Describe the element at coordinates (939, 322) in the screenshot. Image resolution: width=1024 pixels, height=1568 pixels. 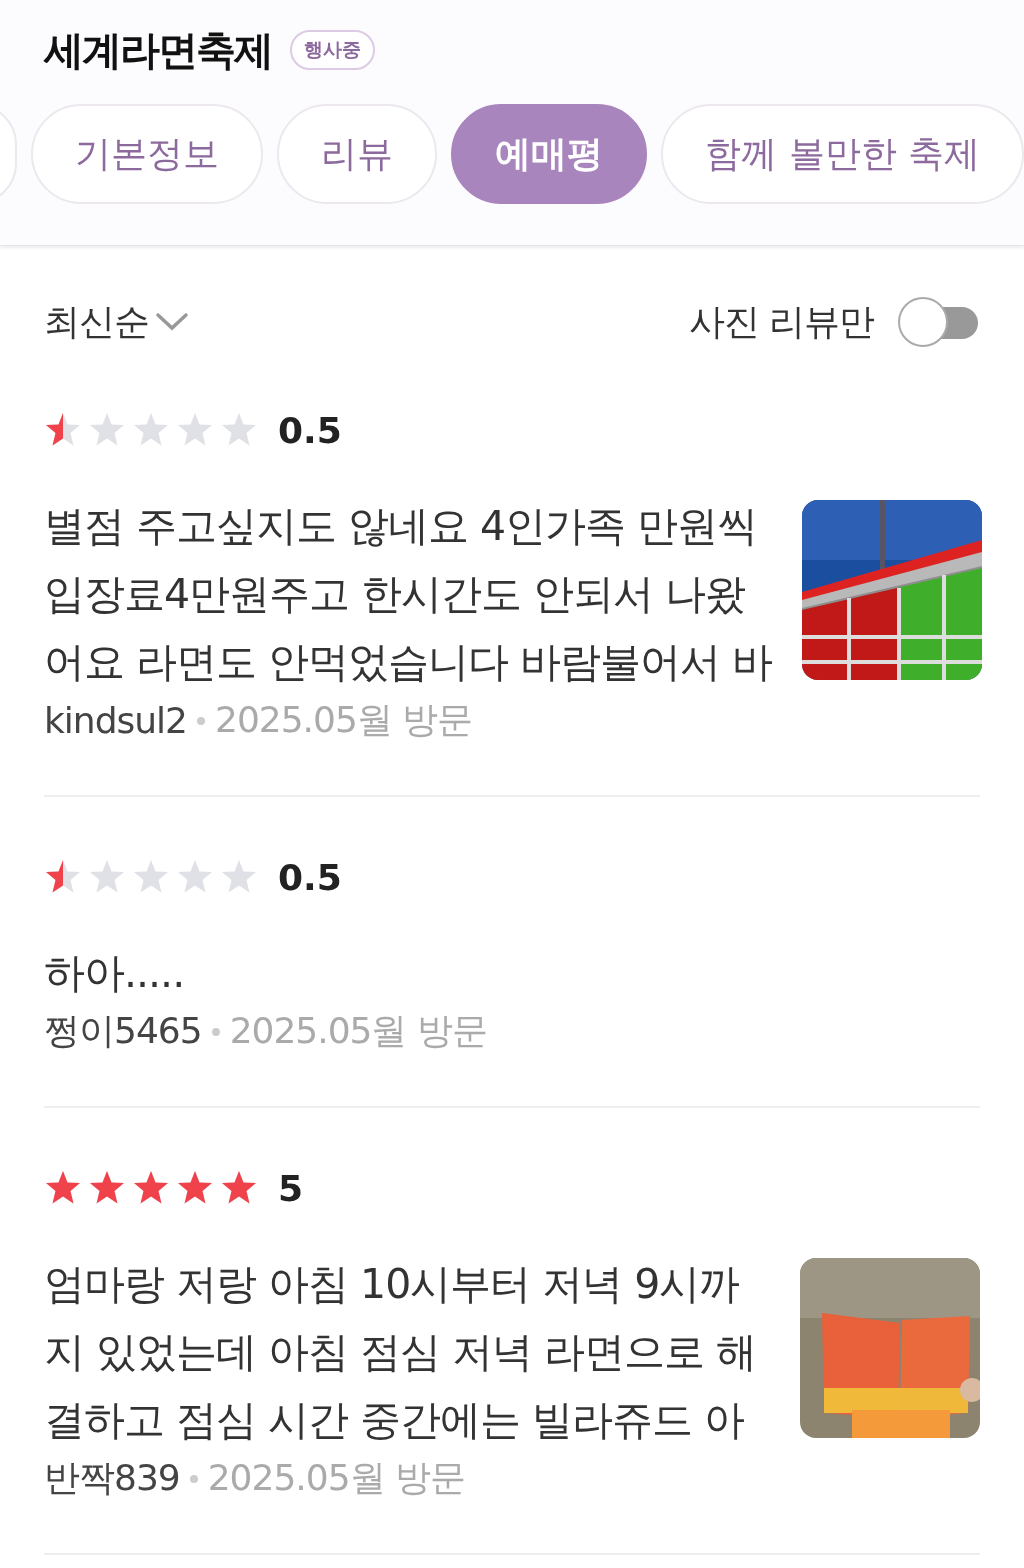
I see `photo-only-toggle` at that location.